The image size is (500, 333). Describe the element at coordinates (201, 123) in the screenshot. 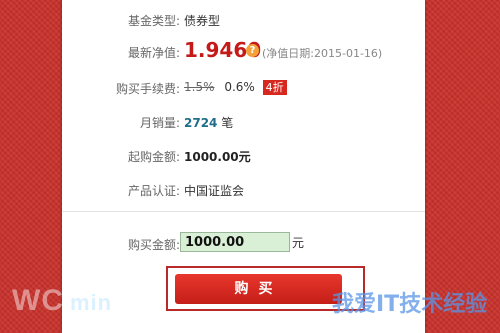

I see `monthly-sales-value: 2724` at that location.